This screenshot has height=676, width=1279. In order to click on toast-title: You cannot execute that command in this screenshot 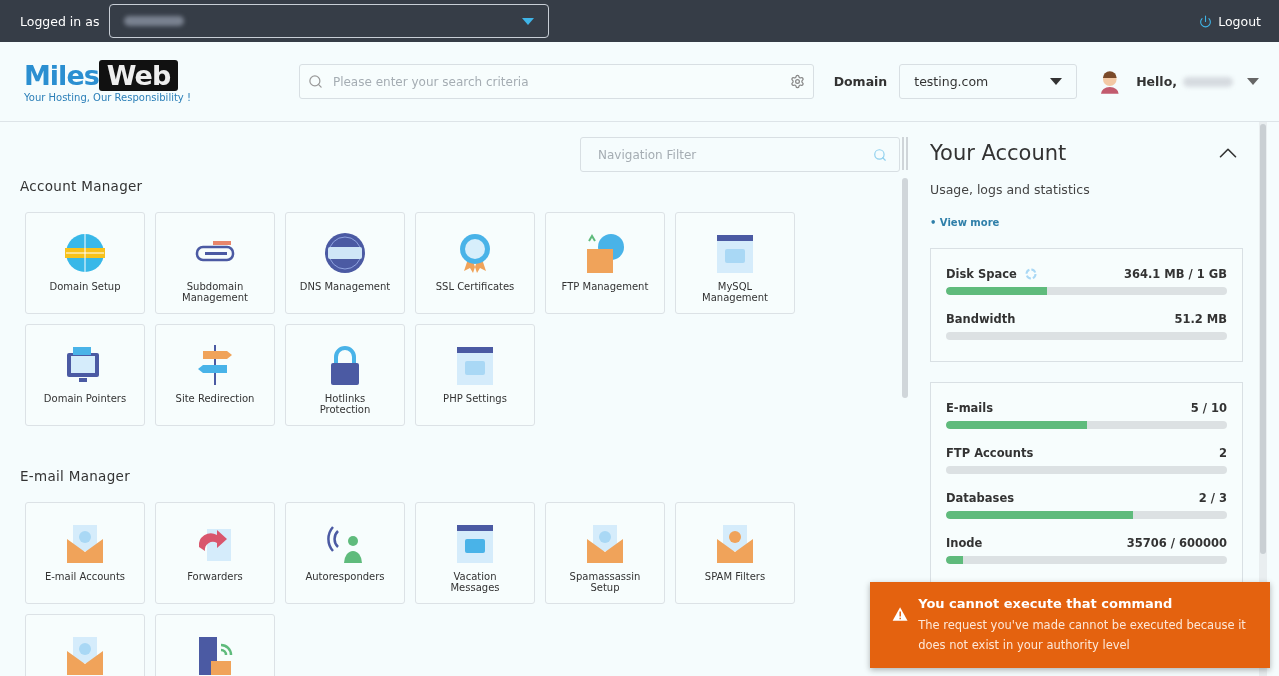, I will do `click(1046, 603)`.